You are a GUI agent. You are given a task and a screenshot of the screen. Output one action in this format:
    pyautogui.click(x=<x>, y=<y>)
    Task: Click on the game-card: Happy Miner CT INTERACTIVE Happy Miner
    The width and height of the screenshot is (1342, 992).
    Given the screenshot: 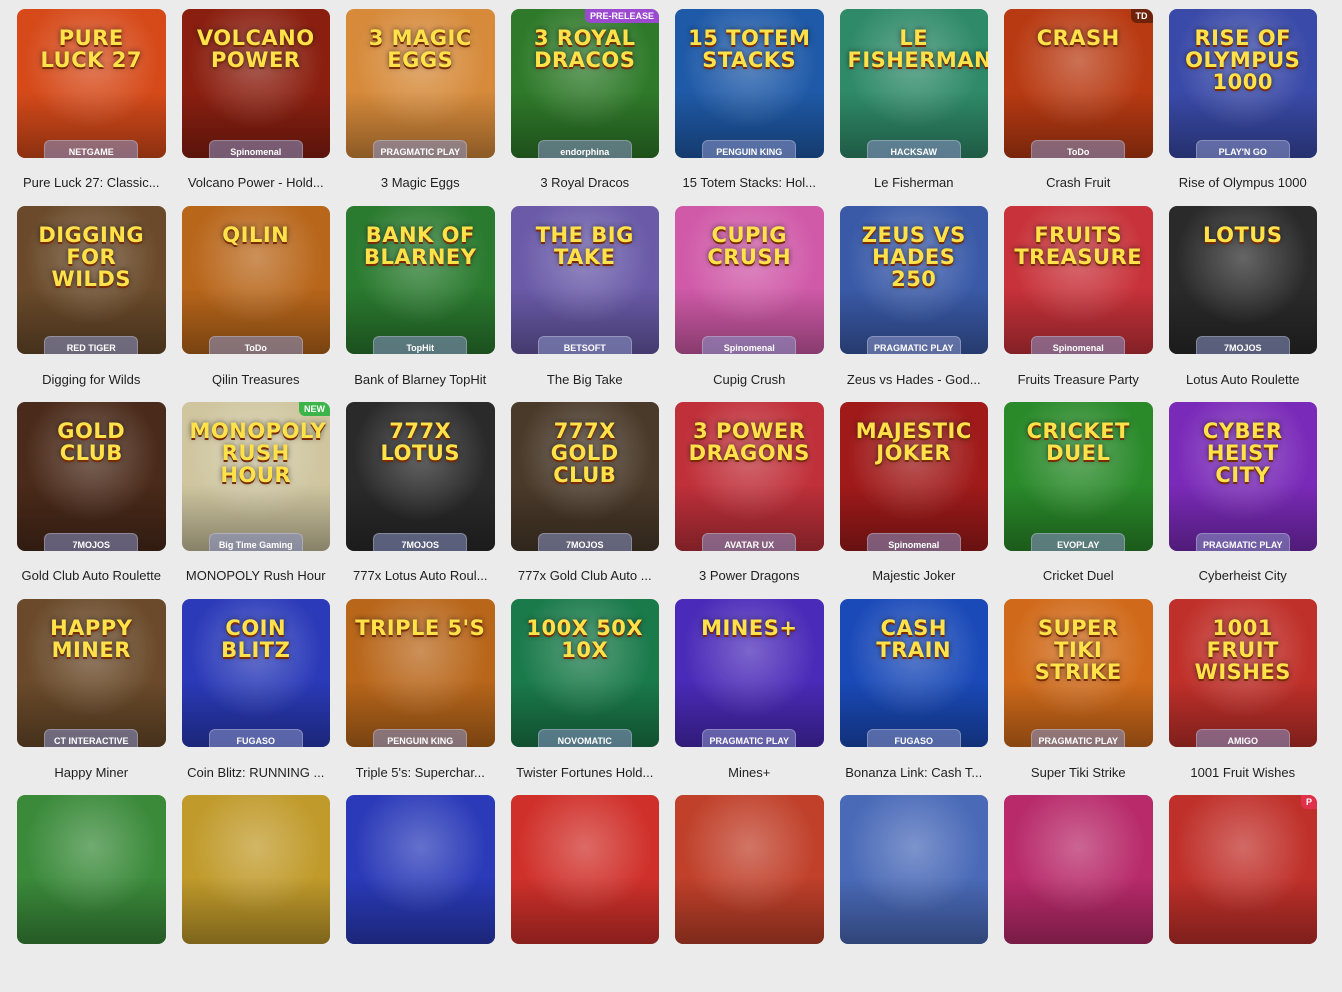 What is the action you would take?
    pyautogui.click(x=91, y=697)
    